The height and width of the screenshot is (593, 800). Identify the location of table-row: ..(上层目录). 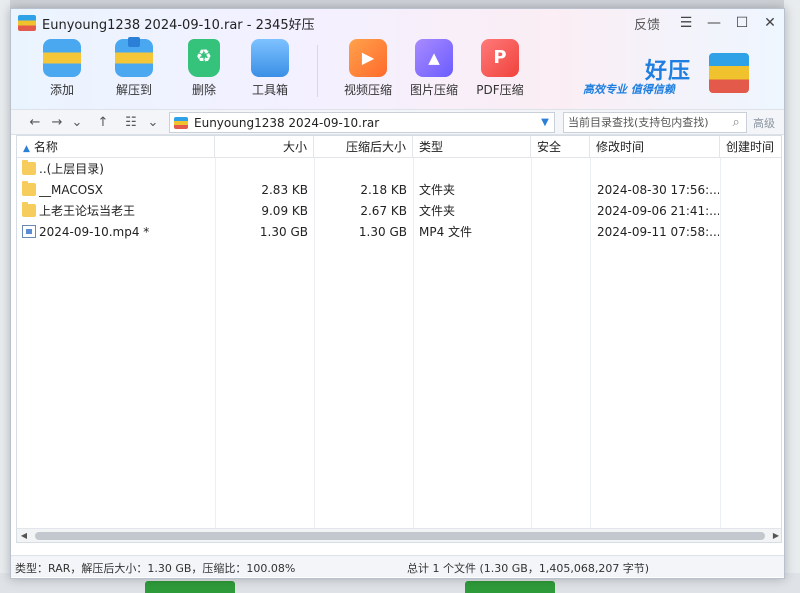
(399, 169).